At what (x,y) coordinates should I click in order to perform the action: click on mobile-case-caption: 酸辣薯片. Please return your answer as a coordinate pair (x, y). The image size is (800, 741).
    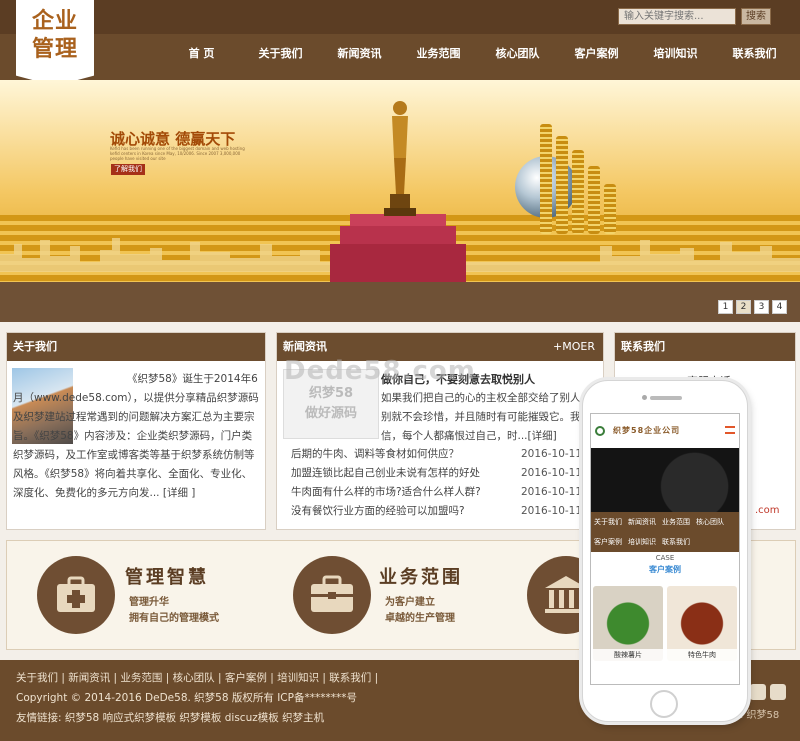
    Looking at the image, I should click on (628, 655).